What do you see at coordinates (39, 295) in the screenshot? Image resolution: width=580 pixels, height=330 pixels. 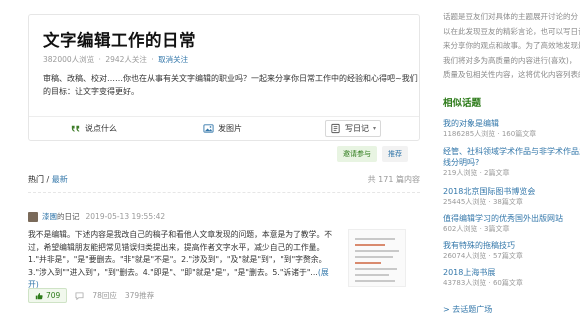 I see `thumbs-up-icon` at bounding box center [39, 295].